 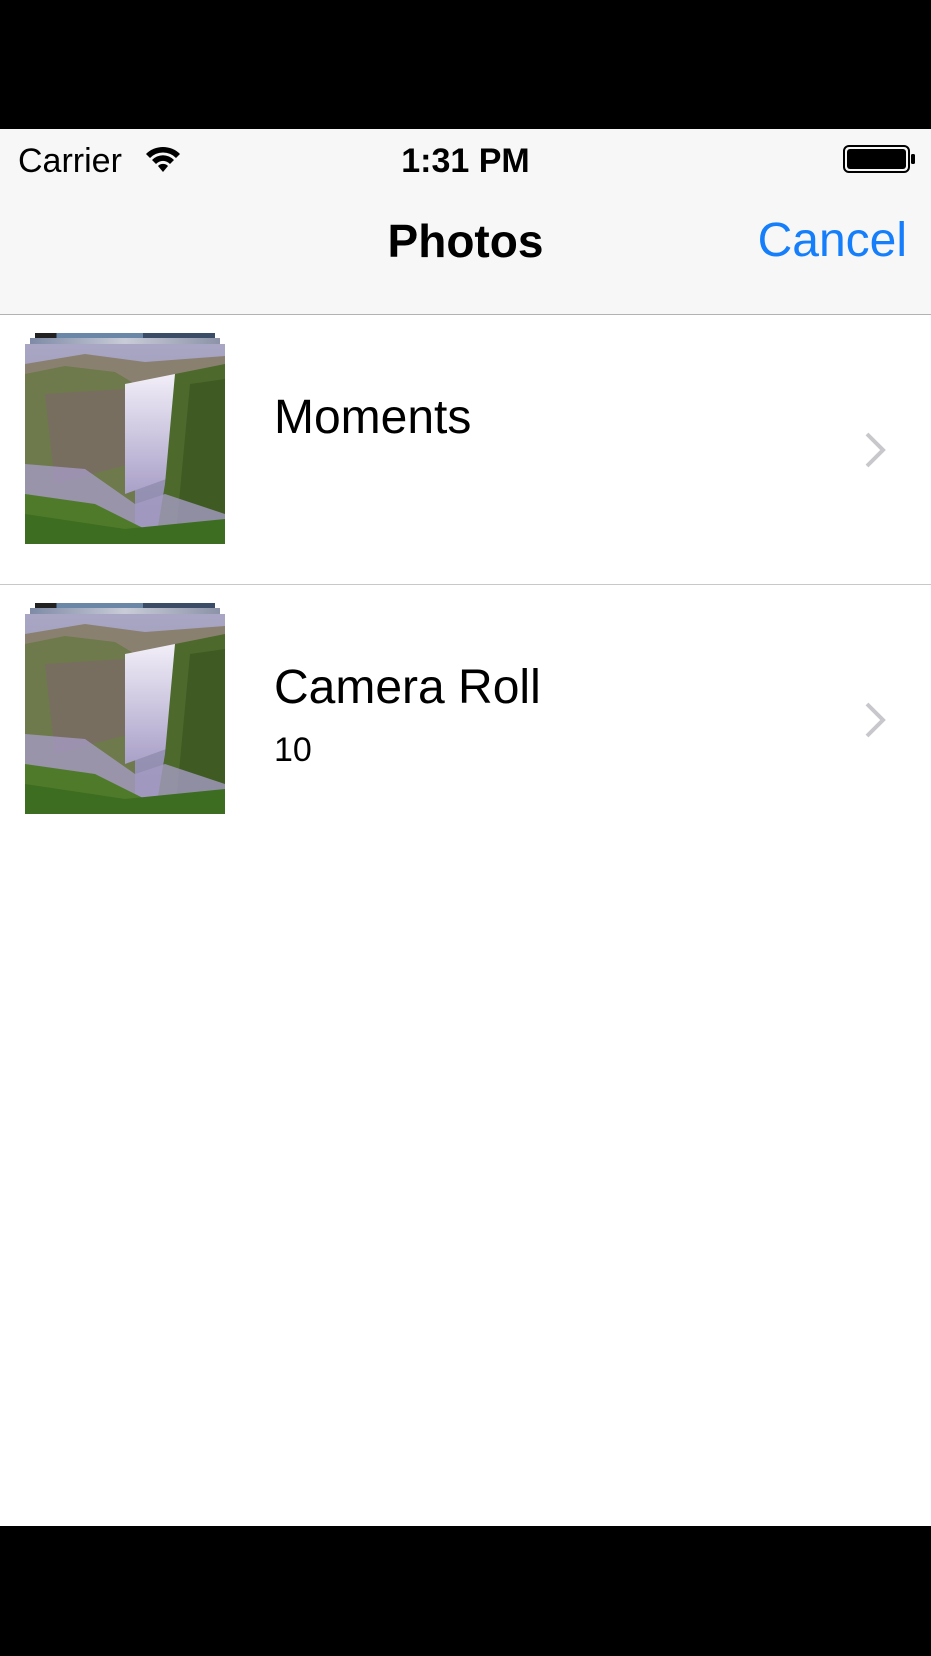 I want to click on navigation-bar: Photos Cancel, so click(x=465, y=252).